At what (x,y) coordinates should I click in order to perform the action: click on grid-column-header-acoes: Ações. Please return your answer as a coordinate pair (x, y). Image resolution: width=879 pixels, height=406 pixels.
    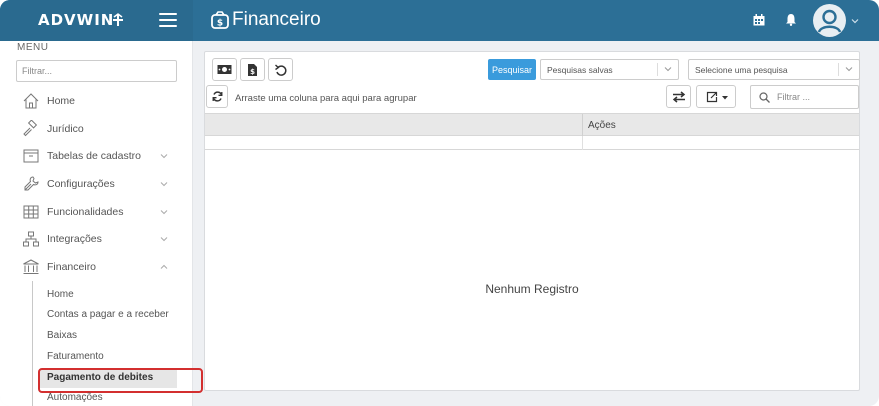
    Looking at the image, I should click on (602, 125).